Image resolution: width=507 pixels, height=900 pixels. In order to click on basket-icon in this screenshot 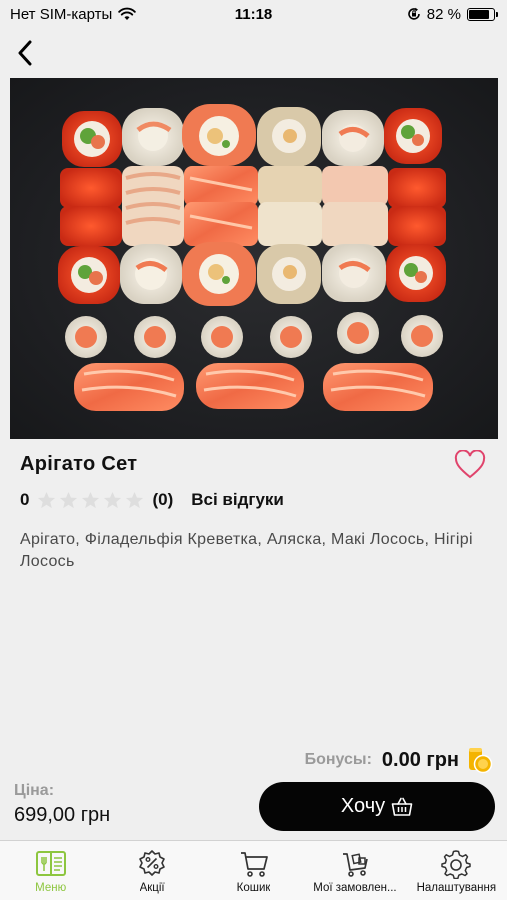, I will do `click(402, 806)`.